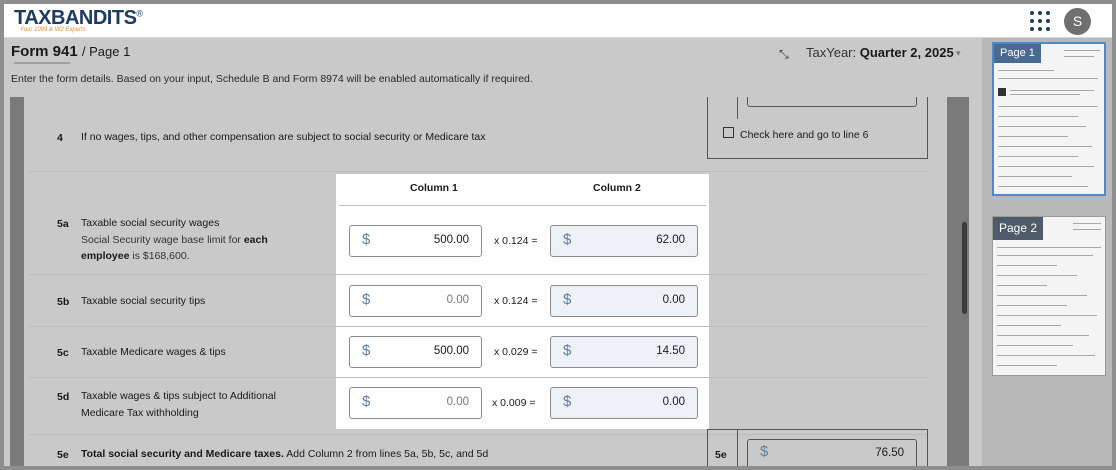  I want to click on title-underline, so click(42, 63).